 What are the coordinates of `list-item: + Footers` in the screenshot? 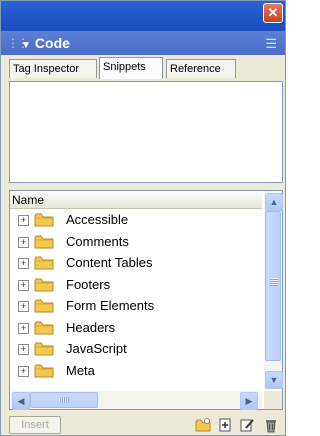 It's located at (136, 286).